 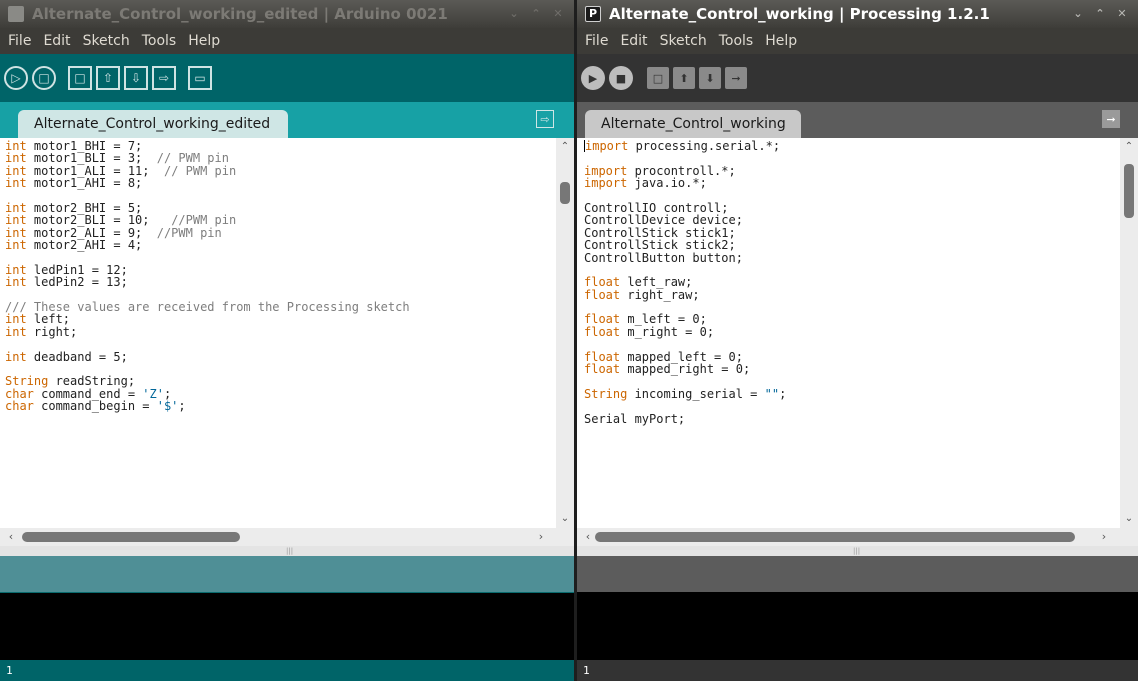 I want to click on serial-monitor-button: ▭, so click(x=200, y=78).